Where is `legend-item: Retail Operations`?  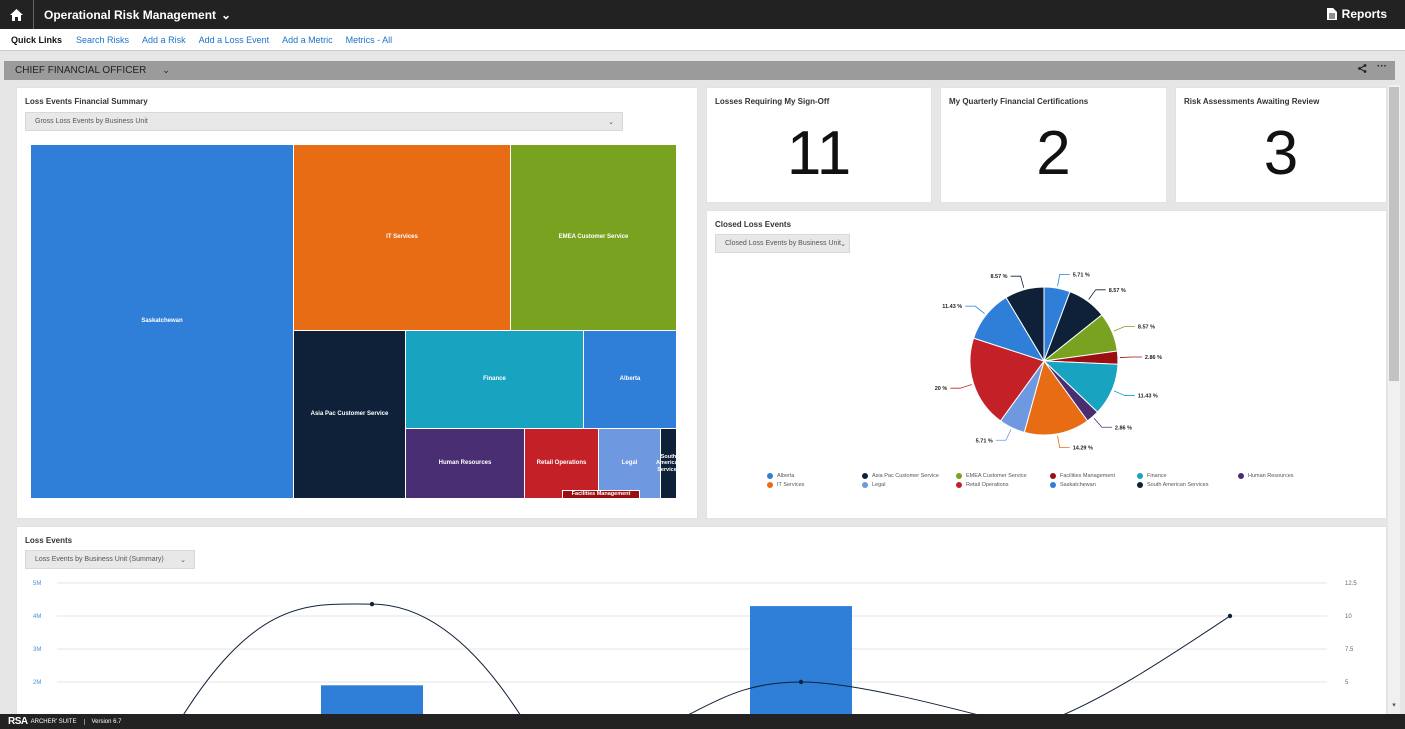
legend-item: Retail Operations is located at coordinates (982, 485).